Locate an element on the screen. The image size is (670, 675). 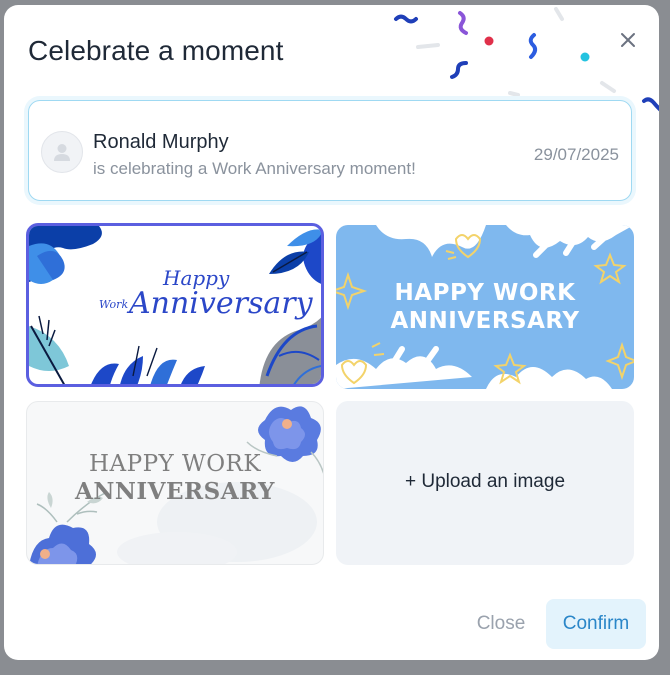
template-card-watercolor: HAPPY WORK ANNIVERSARY is located at coordinates (175, 483).